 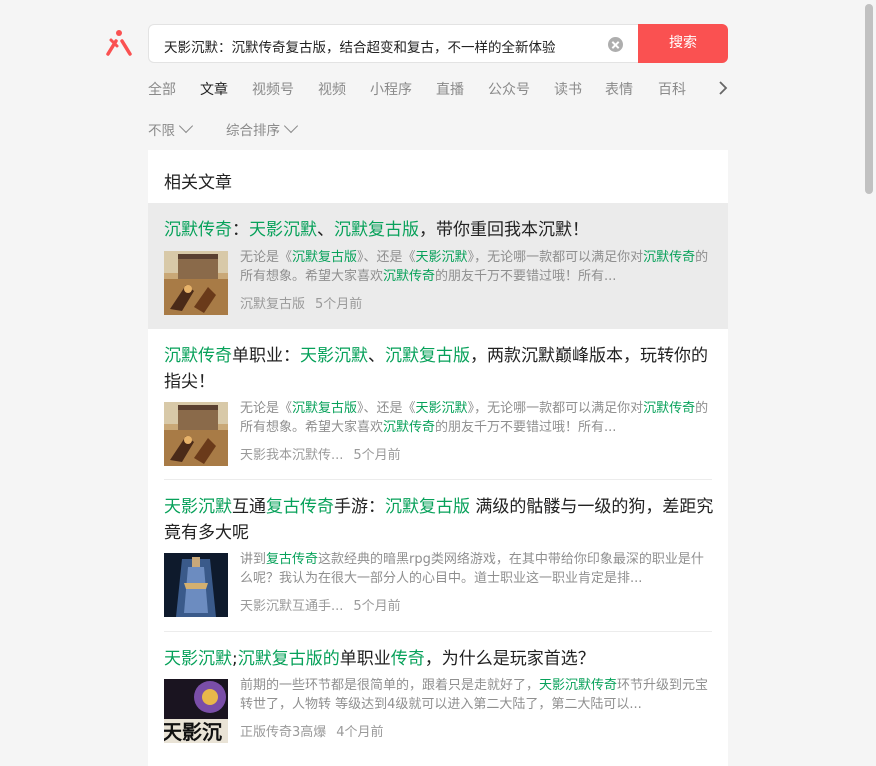 I want to click on chevron-right-icon, so click(x=723, y=88).